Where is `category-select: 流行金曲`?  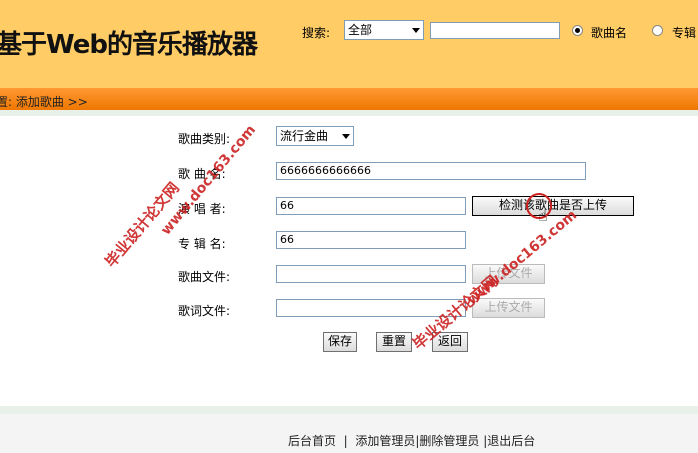
category-select: 流行金曲 is located at coordinates (315, 136).